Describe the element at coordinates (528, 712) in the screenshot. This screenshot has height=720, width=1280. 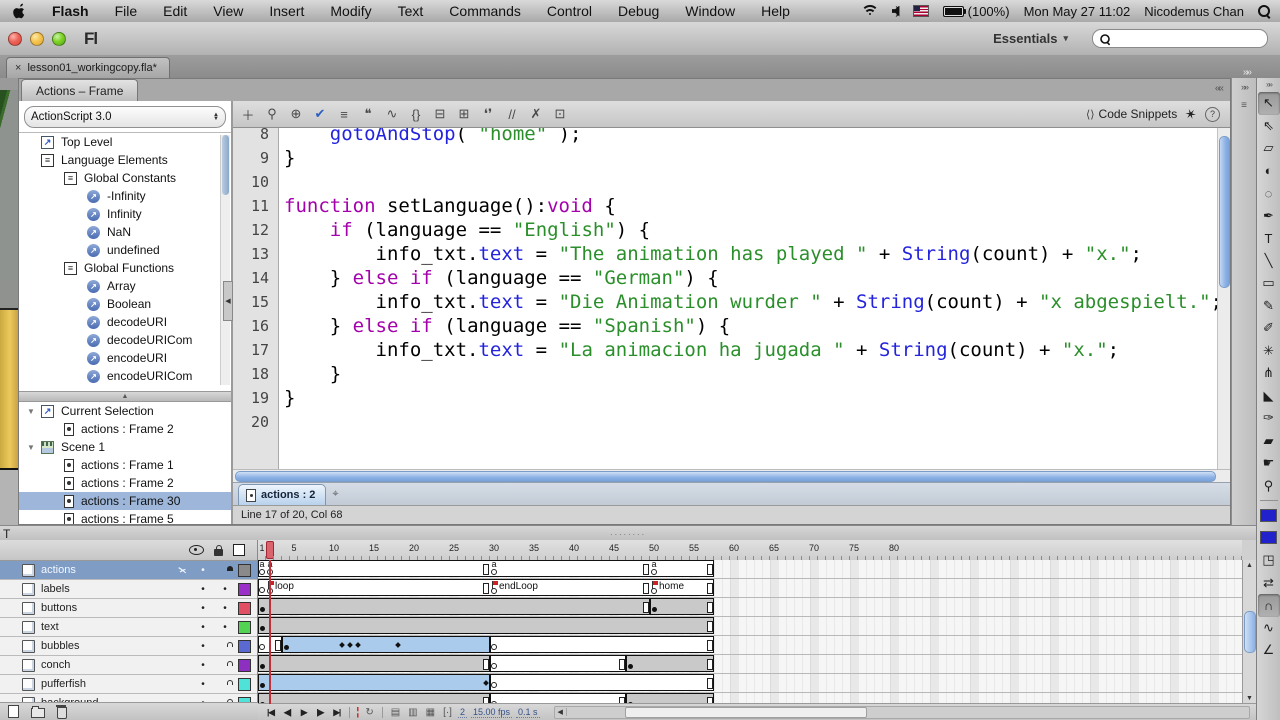
I see `elapsed-time-indicator: 0.1 s` at that location.